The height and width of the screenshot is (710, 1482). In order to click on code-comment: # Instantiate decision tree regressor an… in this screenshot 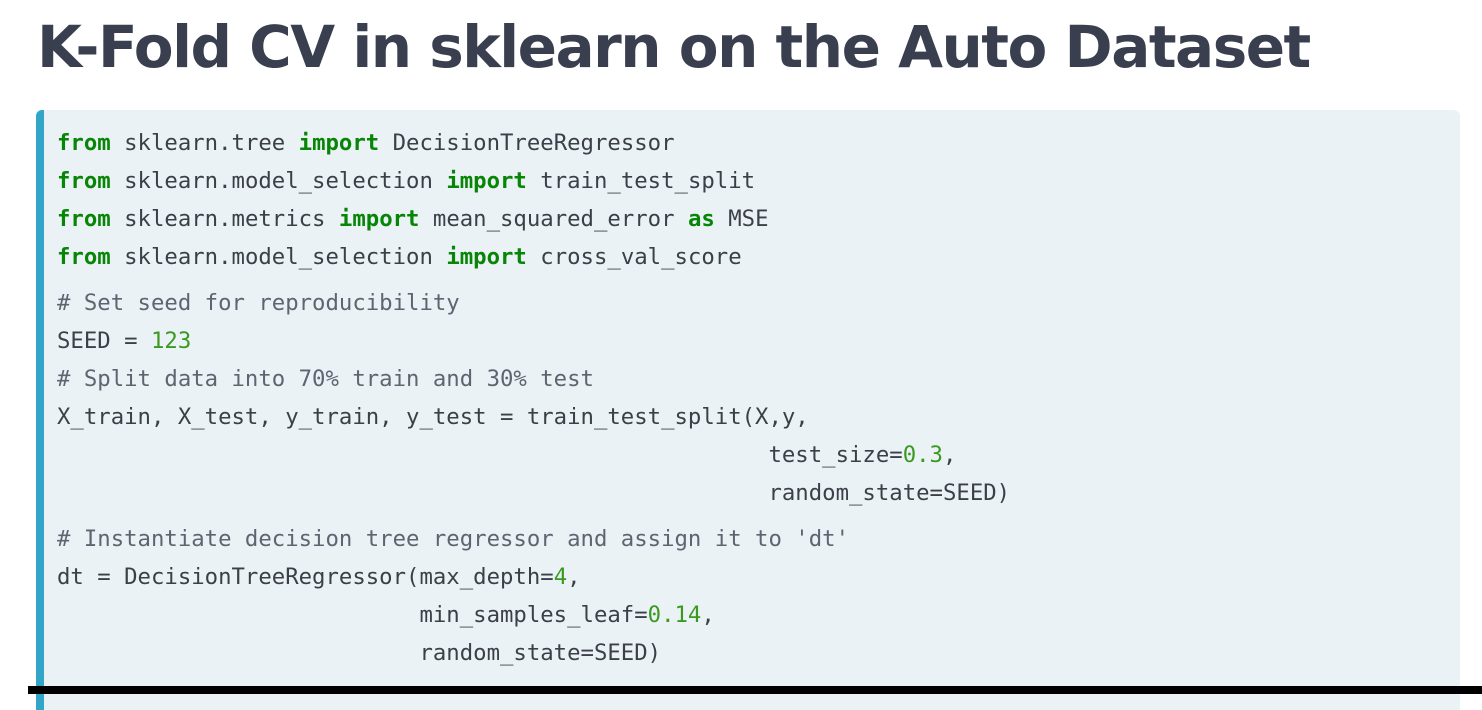, I will do `click(453, 539)`.